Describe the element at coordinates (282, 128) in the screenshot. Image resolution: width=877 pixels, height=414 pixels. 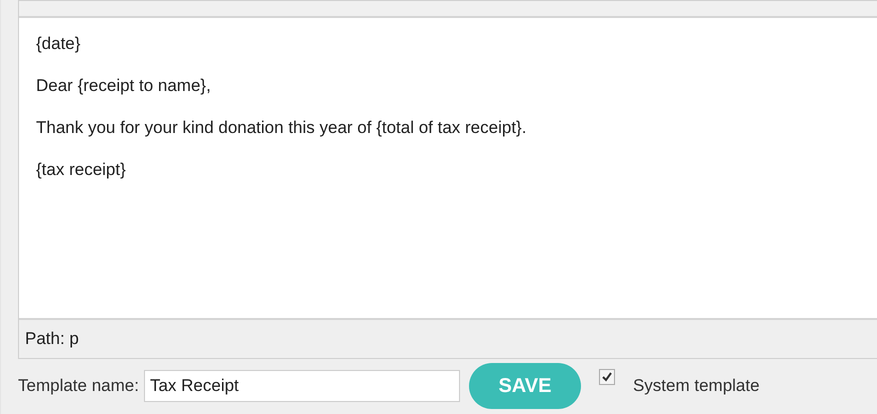
I see `editor-paragraph: Thank you for your kind donation this year of {total of tax receipt}.` at that location.